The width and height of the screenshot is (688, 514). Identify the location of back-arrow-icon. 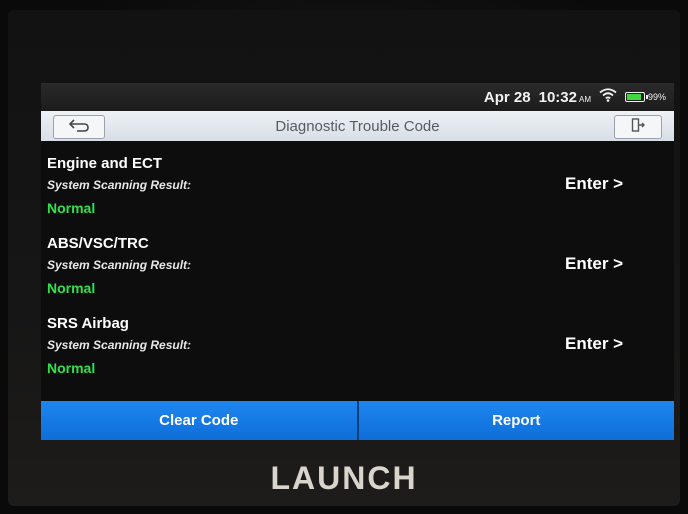
(79, 127).